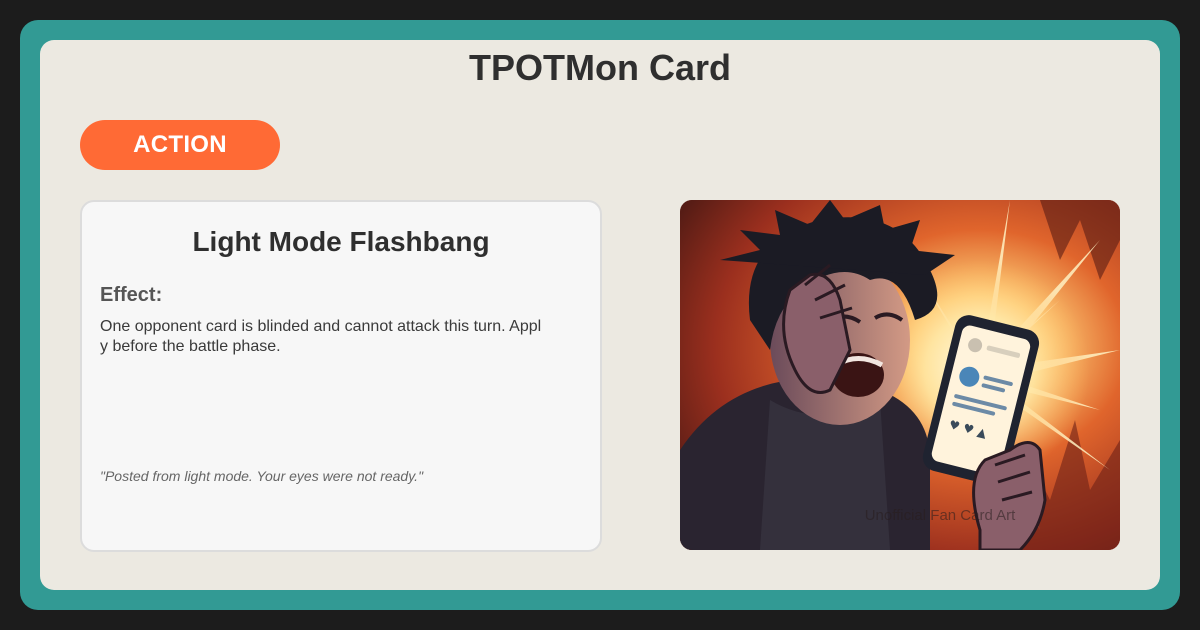 The image size is (1200, 630). What do you see at coordinates (940, 515) in the screenshot?
I see `art-watermark: Unofficial Fan Card Art` at bounding box center [940, 515].